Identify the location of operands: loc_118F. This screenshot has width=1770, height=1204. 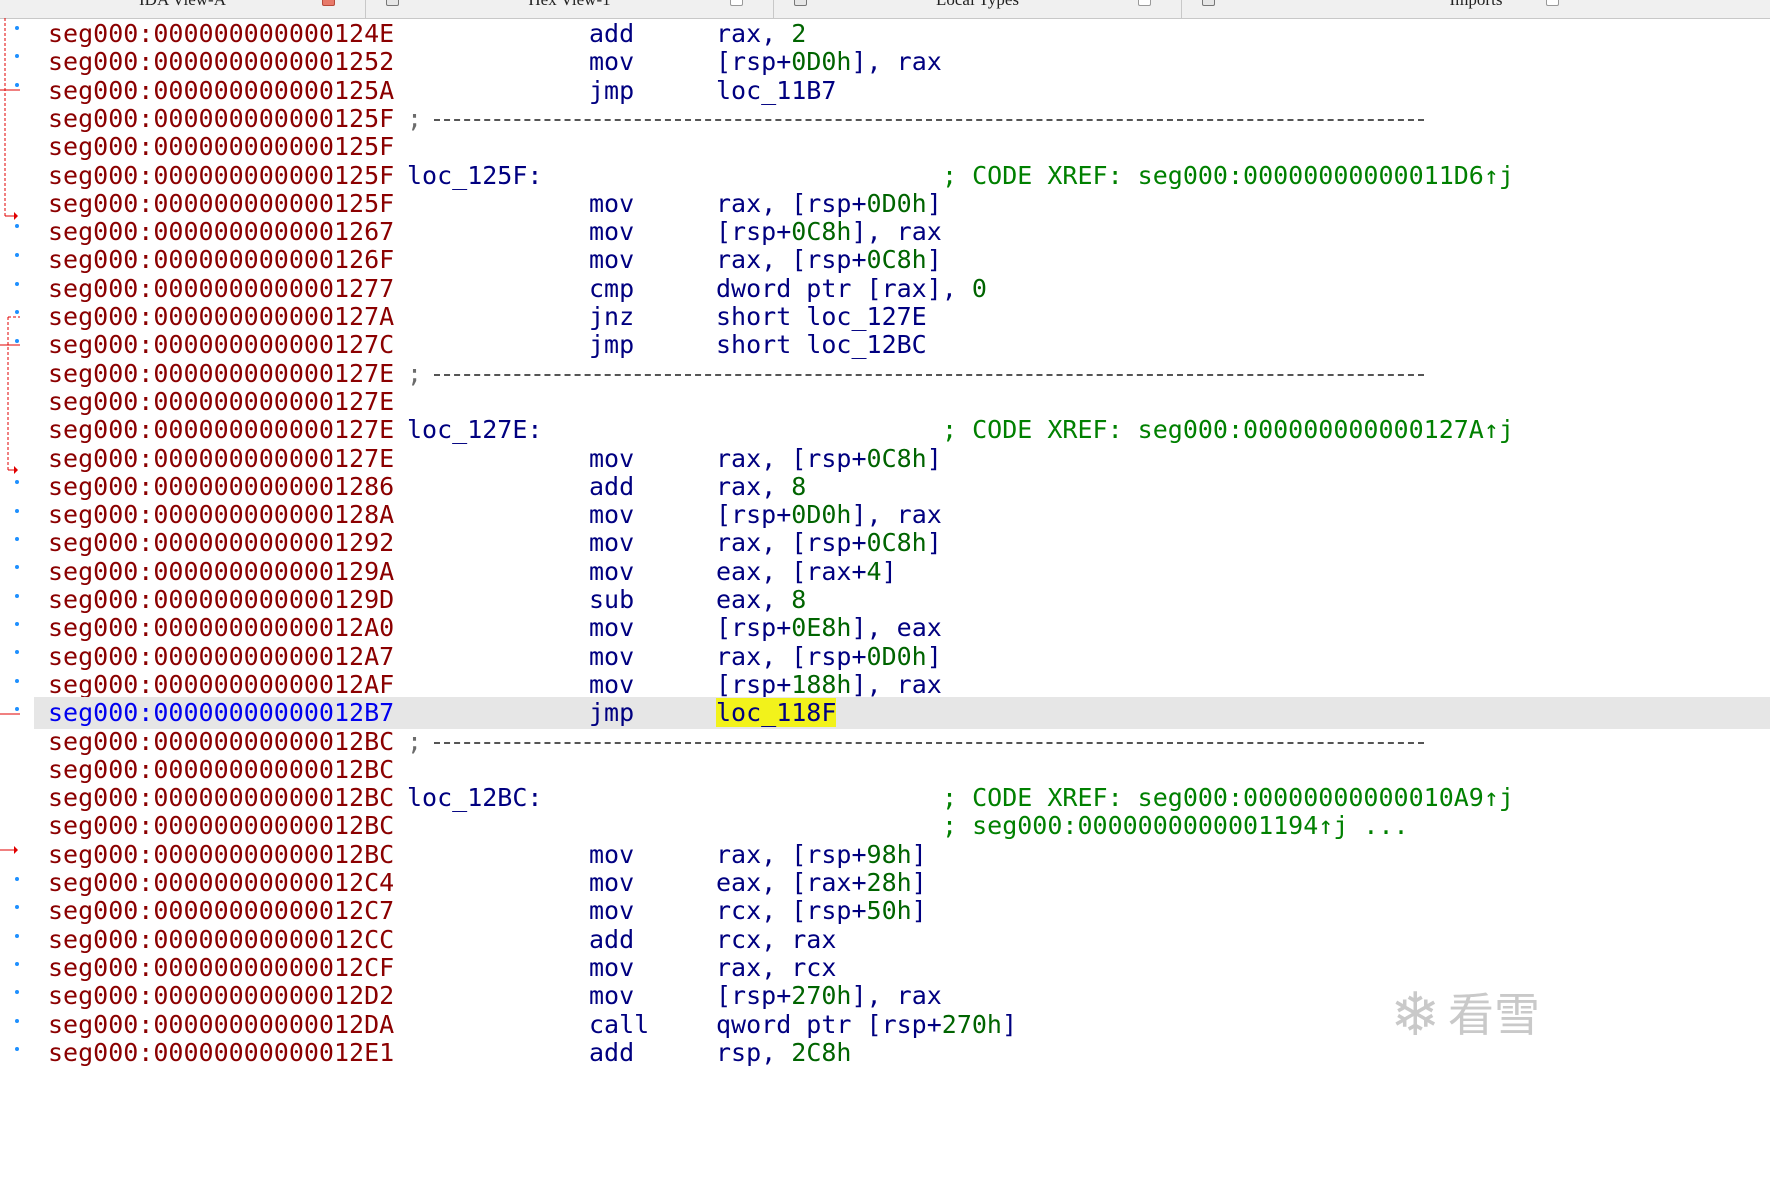
(776, 713).